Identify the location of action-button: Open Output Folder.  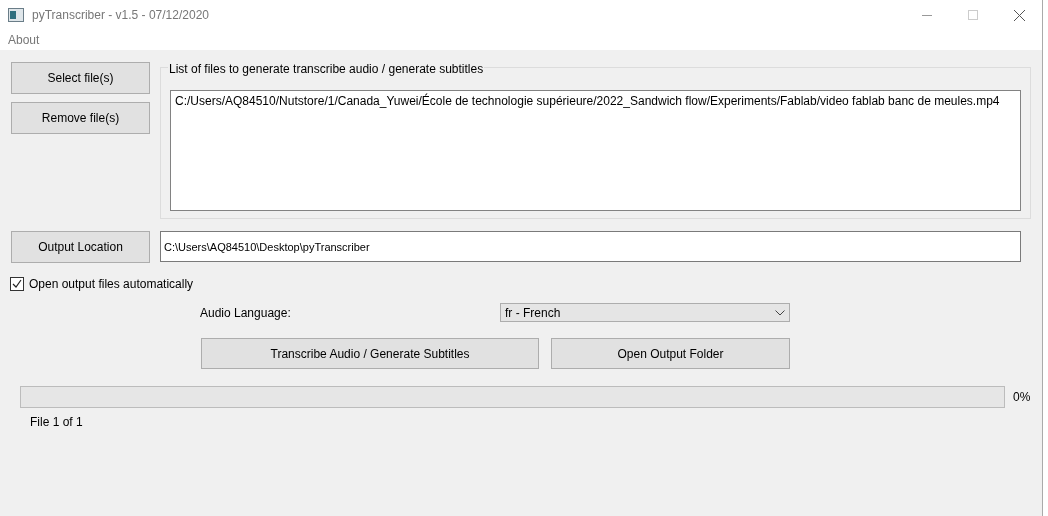
(670, 353).